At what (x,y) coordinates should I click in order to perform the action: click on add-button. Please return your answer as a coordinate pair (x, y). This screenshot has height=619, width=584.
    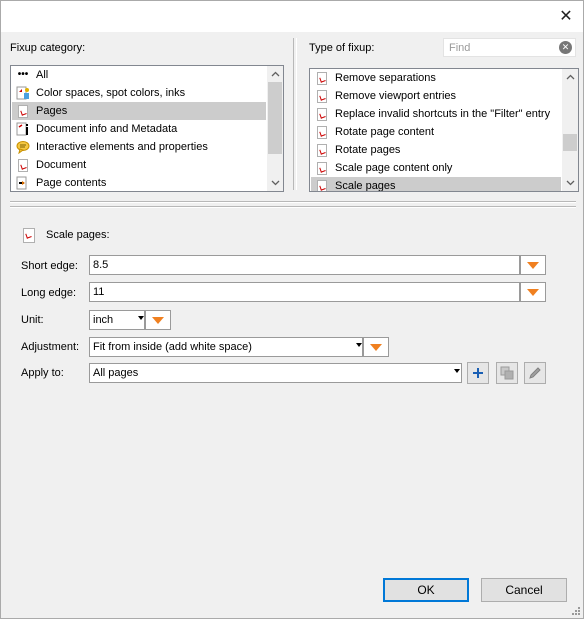
    Looking at the image, I should click on (478, 373).